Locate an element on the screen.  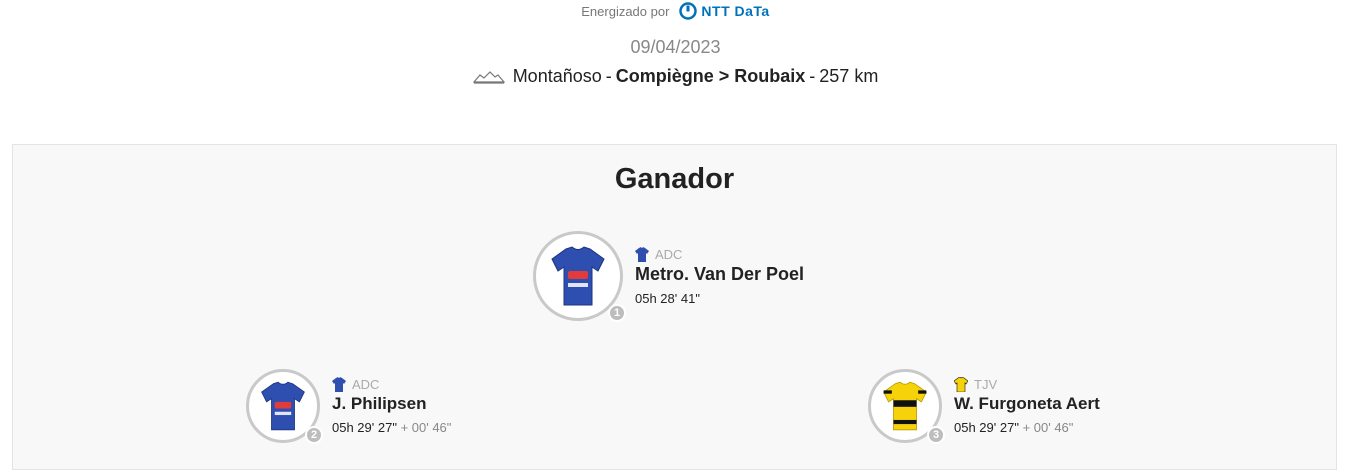
terrain-label: Montañoso is located at coordinates (557, 76).